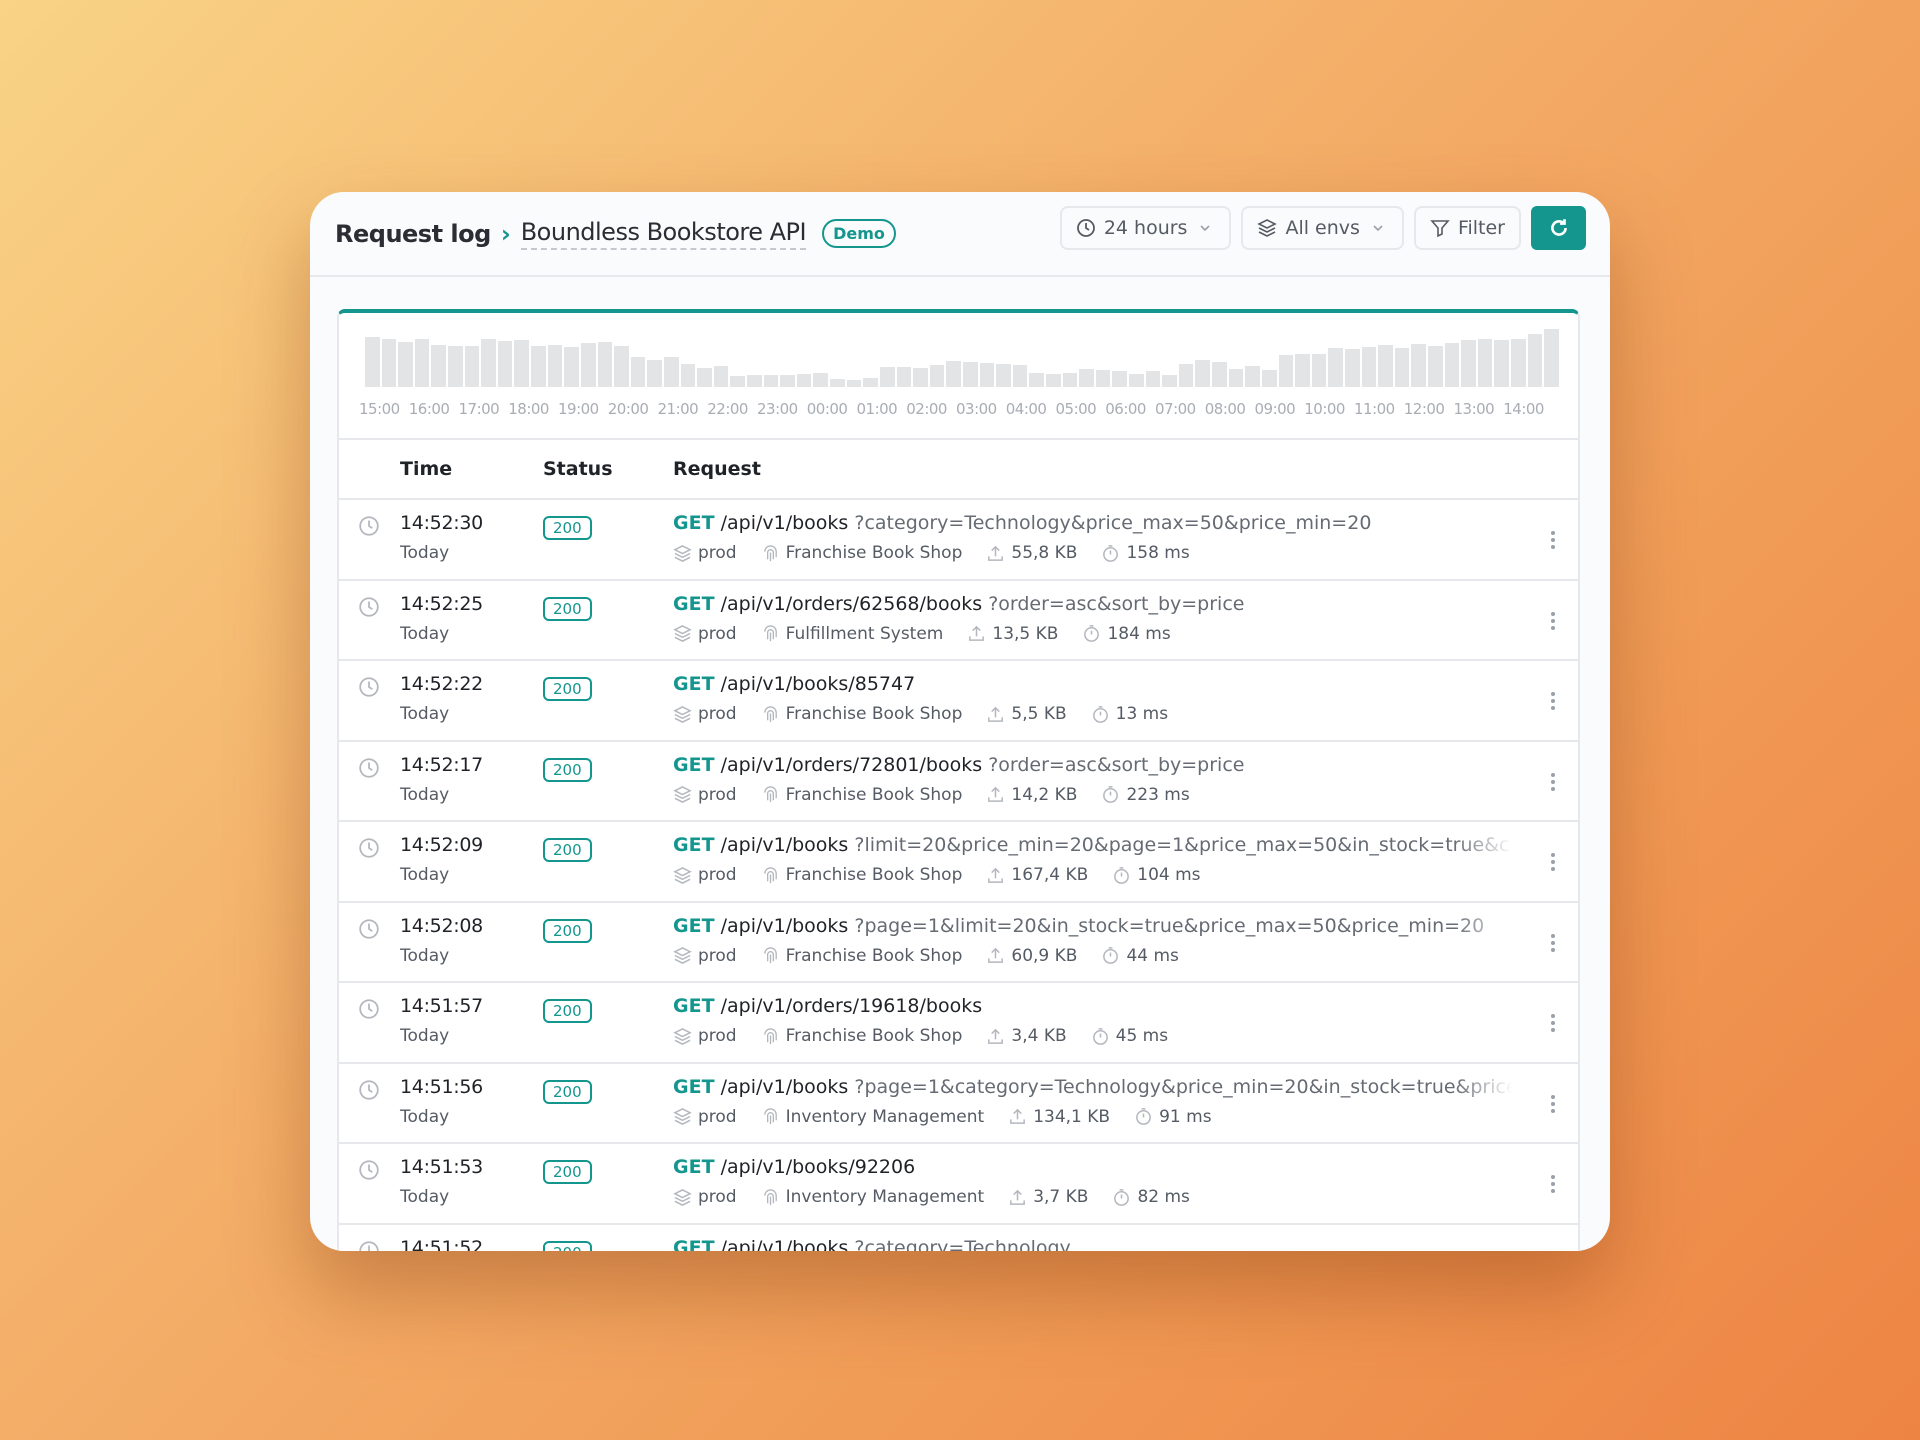 This screenshot has width=1920, height=1440. Describe the element at coordinates (1093, 1244) in the screenshot. I see `request-line: GET /api/v1/books ?category=Technology` at that location.